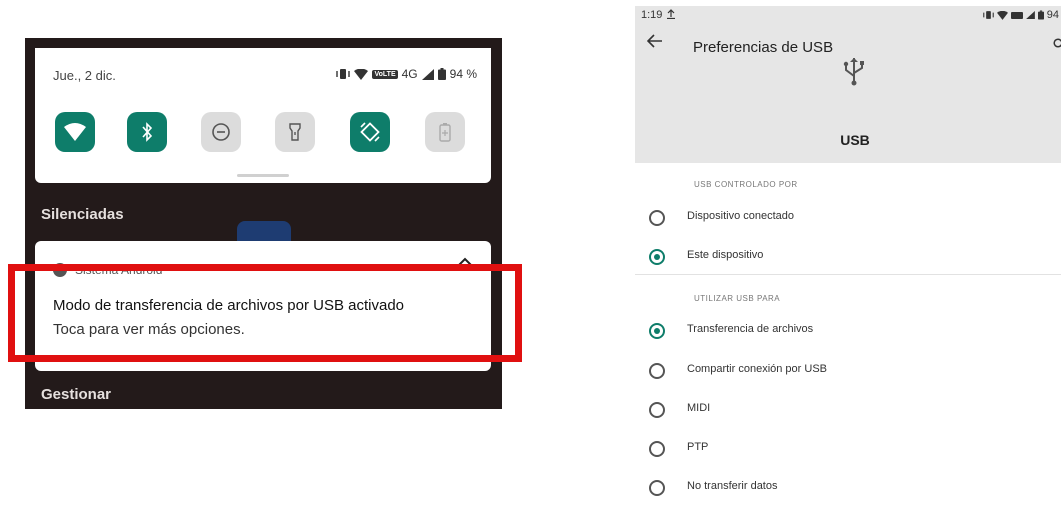  Describe the element at coordinates (848, 218) in the screenshot. I see `option-connected-device: Dispositivo conectado` at that location.